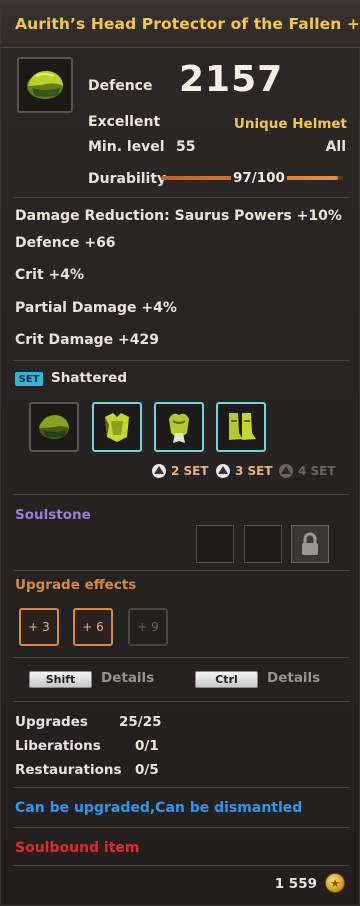  I want to click on boots-icon, so click(242, 426).